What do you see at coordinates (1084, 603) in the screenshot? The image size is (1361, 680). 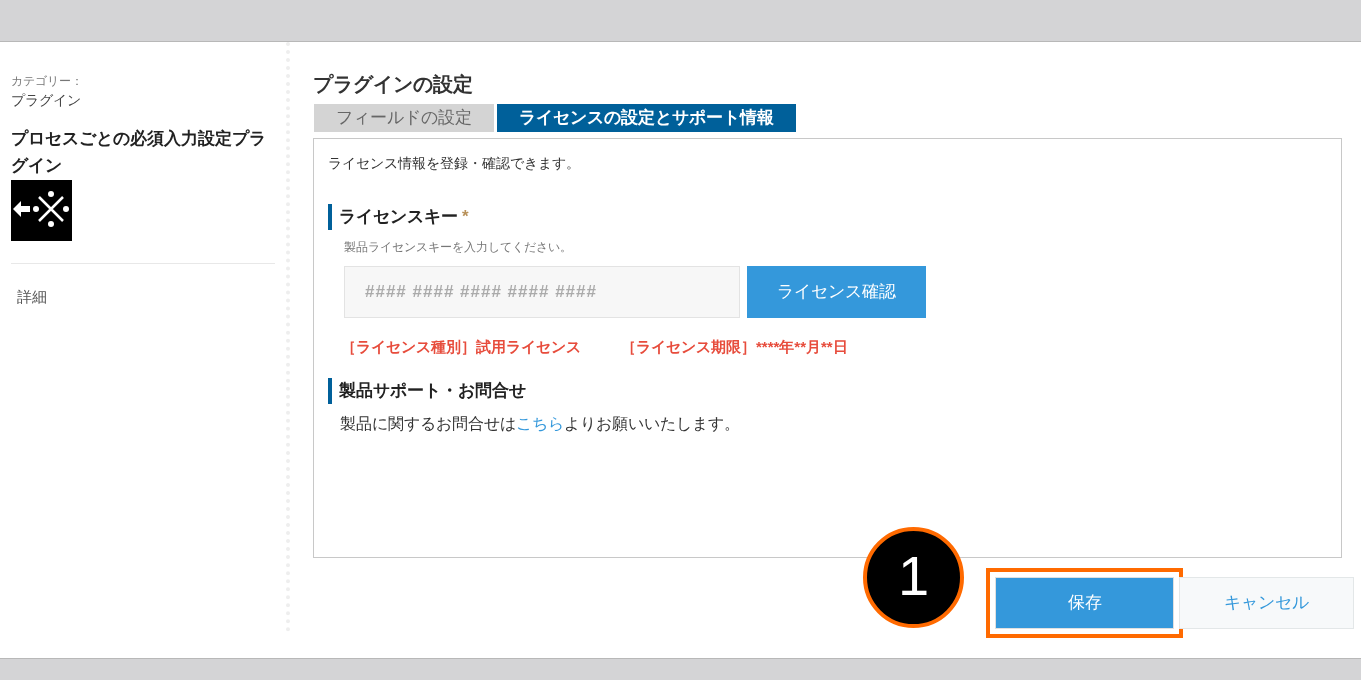 I see `save-button: 保存` at bounding box center [1084, 603].